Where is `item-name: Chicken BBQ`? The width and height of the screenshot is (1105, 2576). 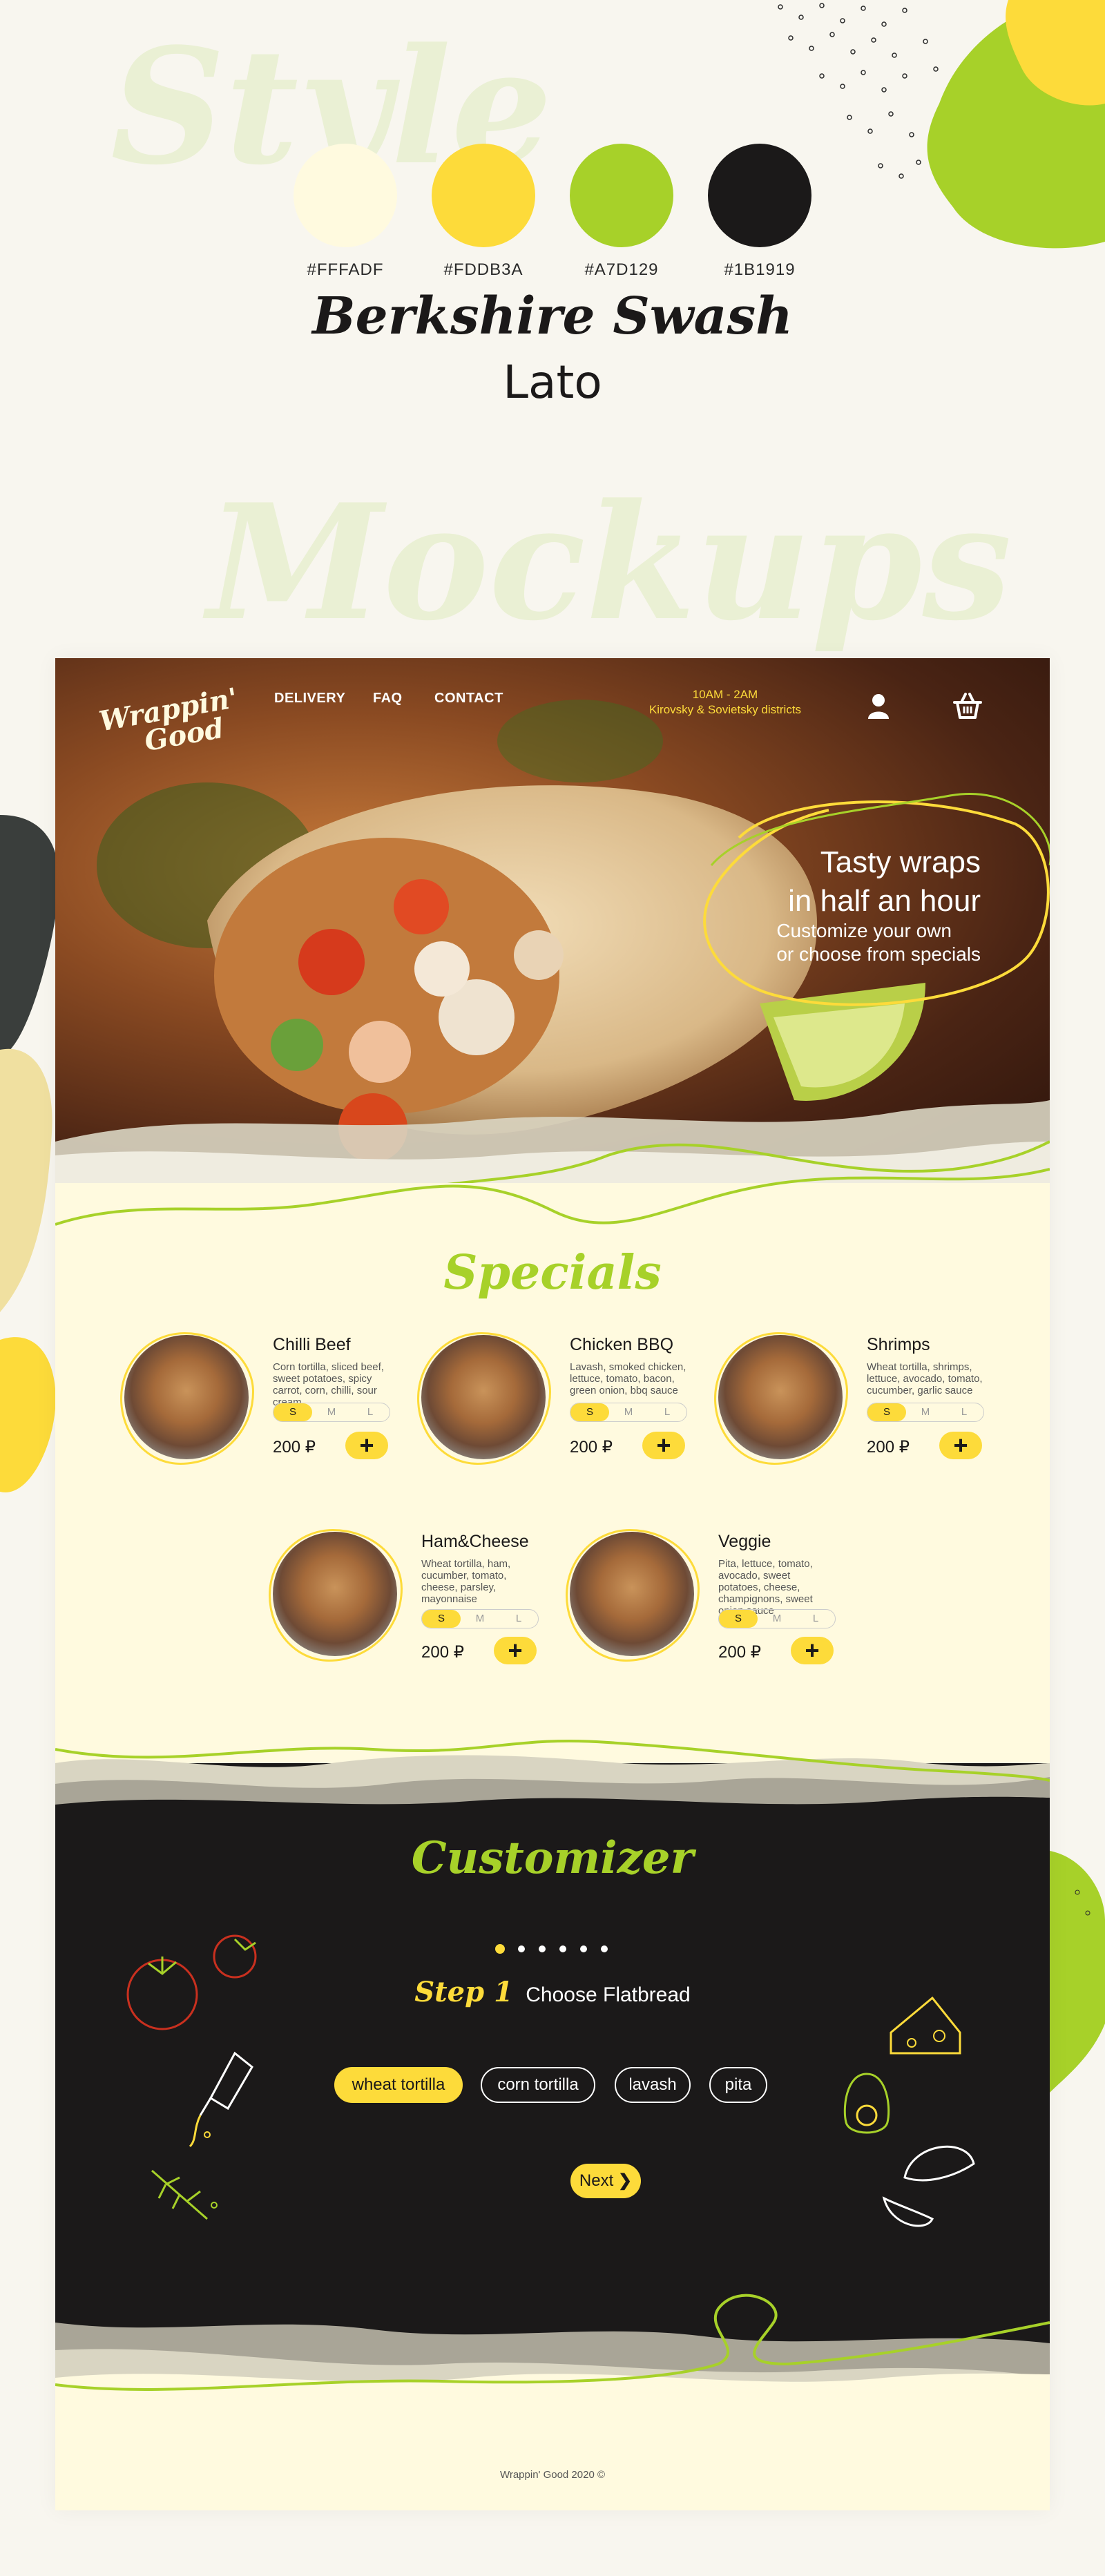 item-name: Chicken BBQ is located at coordinates (622, 1344).